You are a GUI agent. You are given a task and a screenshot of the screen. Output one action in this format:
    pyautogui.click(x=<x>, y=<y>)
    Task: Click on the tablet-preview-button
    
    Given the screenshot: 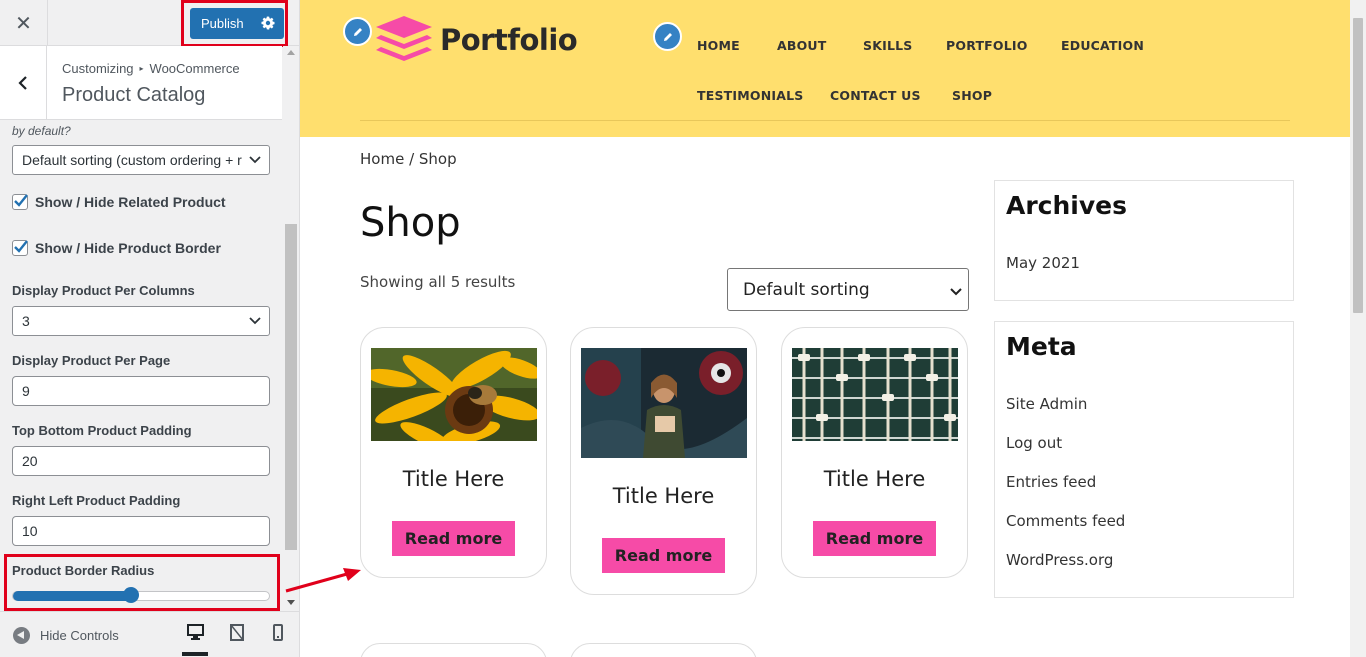 What is the action you would take?
    pyautogui.click(x=237, y=640)
    